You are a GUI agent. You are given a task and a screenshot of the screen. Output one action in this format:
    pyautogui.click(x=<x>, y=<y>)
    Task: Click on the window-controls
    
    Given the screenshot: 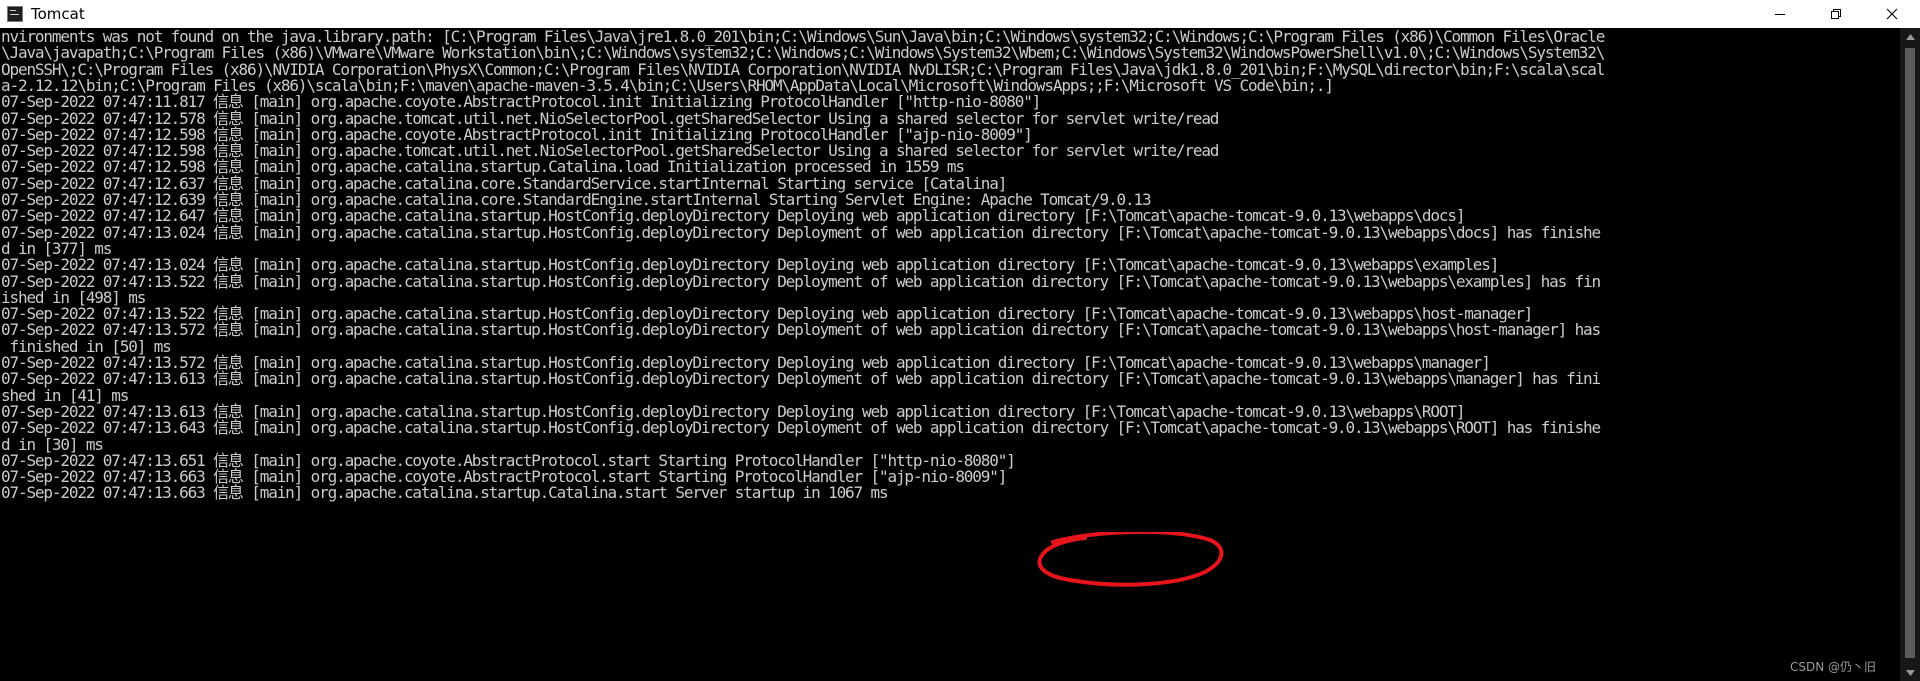 What is the action you would take?
    pyautogui.click(x=1836, y=14)
    